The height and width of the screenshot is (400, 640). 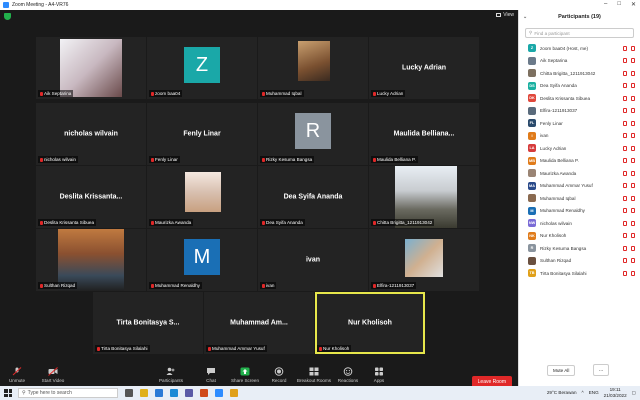 I want to click on start-video-button: Start Video, so click(x=53, y=375).